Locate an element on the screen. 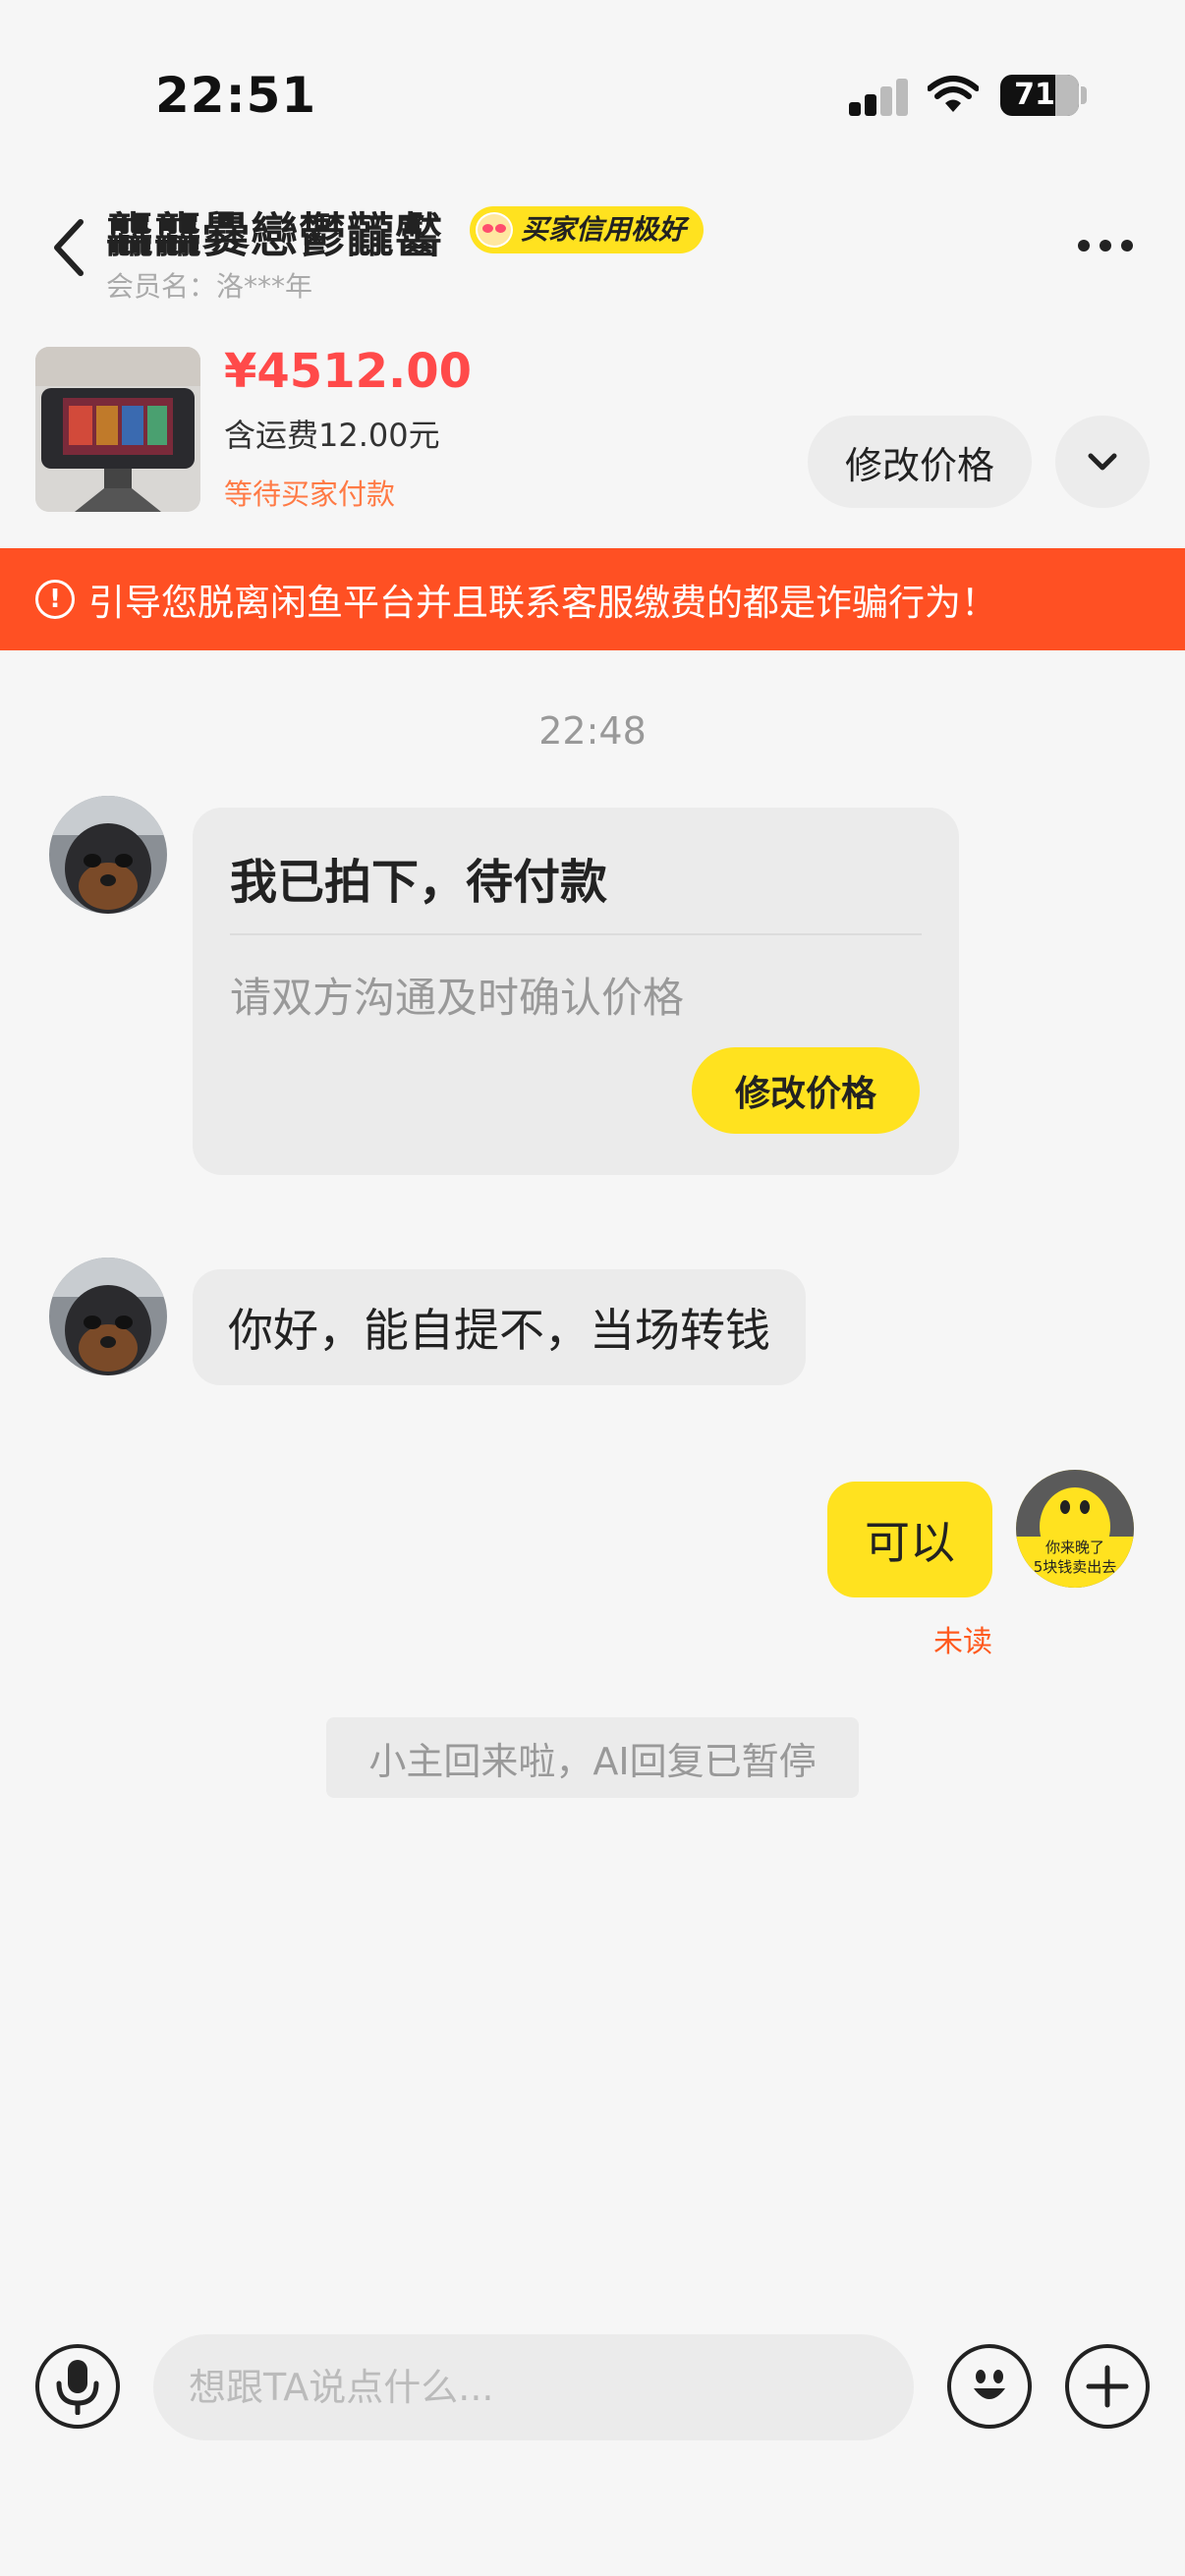 Image resolution: width=1185 pixels, height=2576 pixels. fraud-warning-text: 引导您脱离闲鱼平台并且联系客服缴费的都是诈骗行为！ is located at coordinates (542, 603).